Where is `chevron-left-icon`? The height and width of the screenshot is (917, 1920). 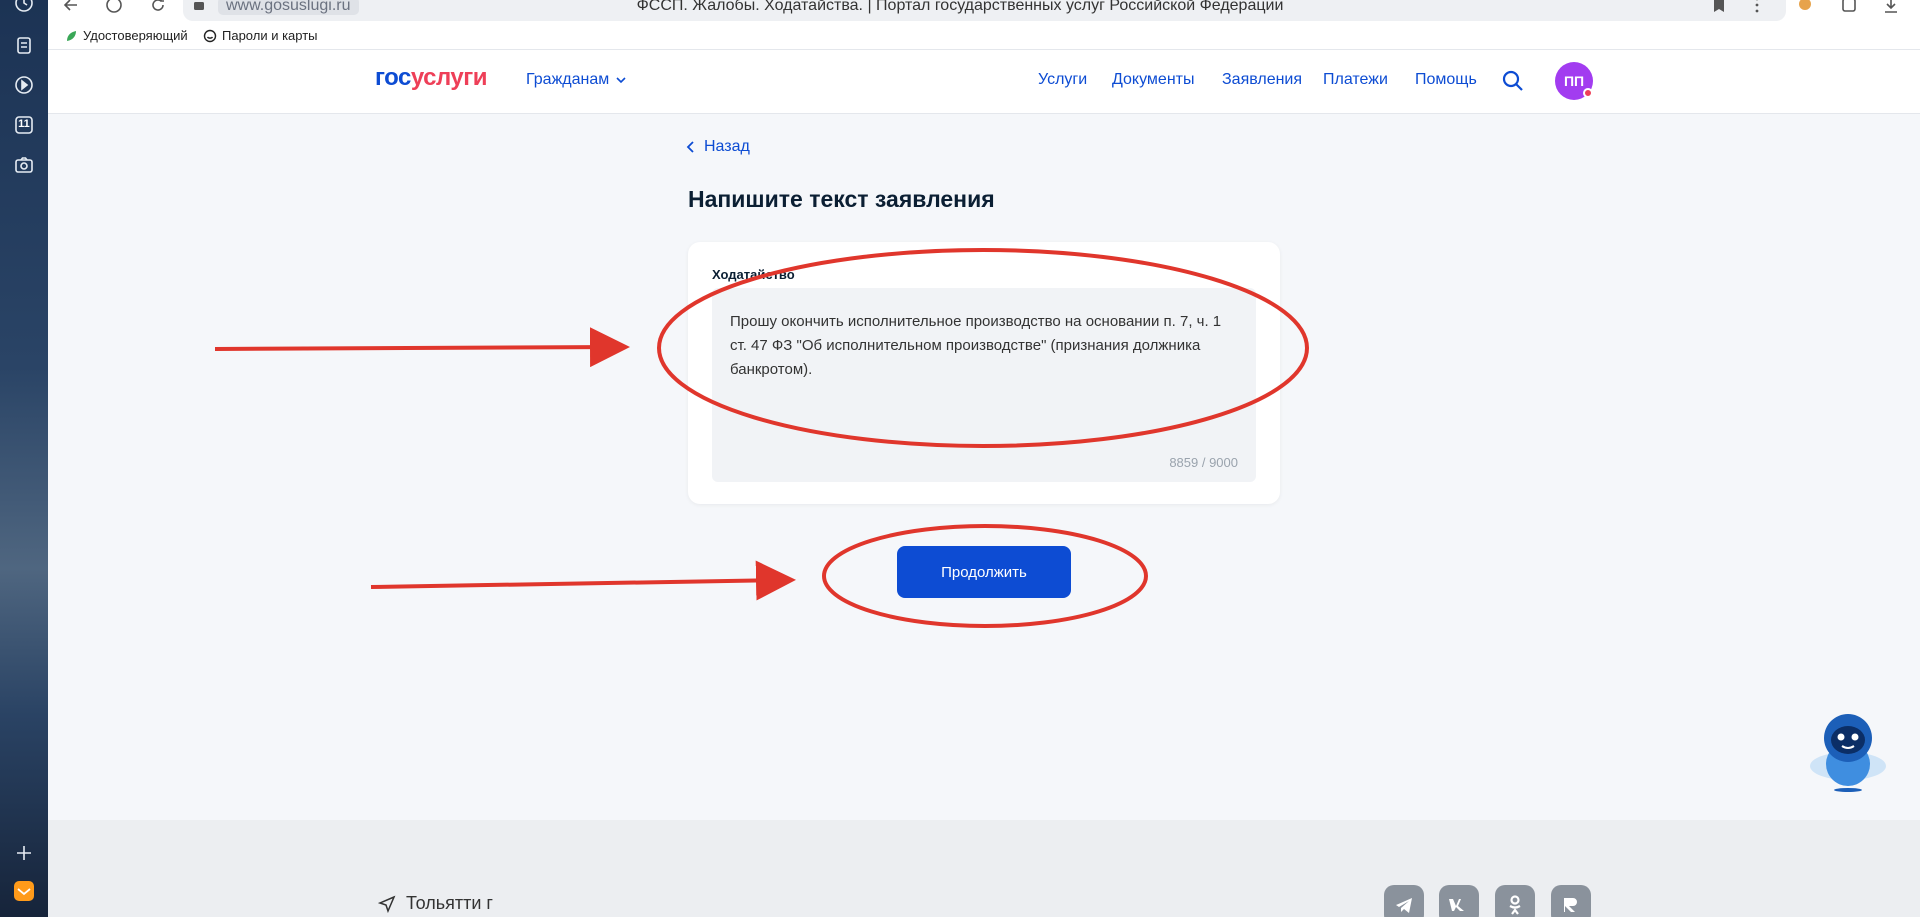 chevron-left-icon is located at coordinates (690, 147).